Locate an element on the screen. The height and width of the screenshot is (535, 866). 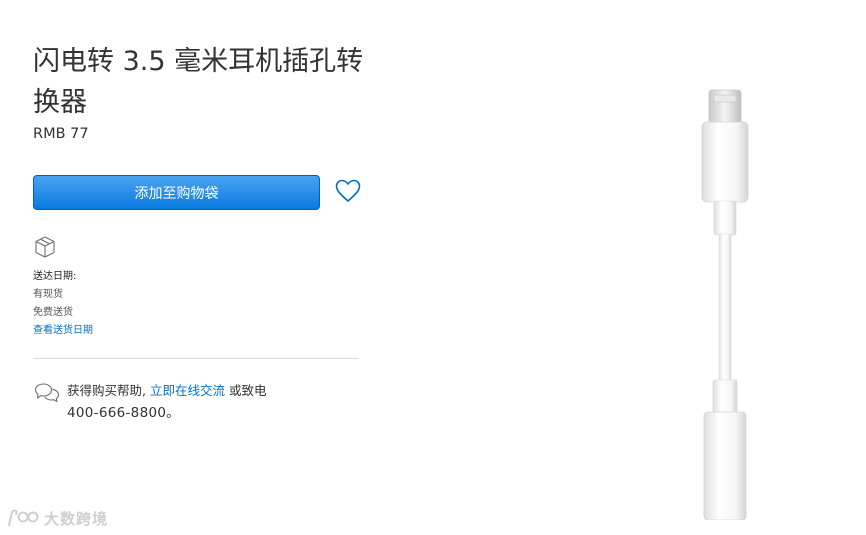
chat-bubbles-icon is located at coordinates (47, 393).